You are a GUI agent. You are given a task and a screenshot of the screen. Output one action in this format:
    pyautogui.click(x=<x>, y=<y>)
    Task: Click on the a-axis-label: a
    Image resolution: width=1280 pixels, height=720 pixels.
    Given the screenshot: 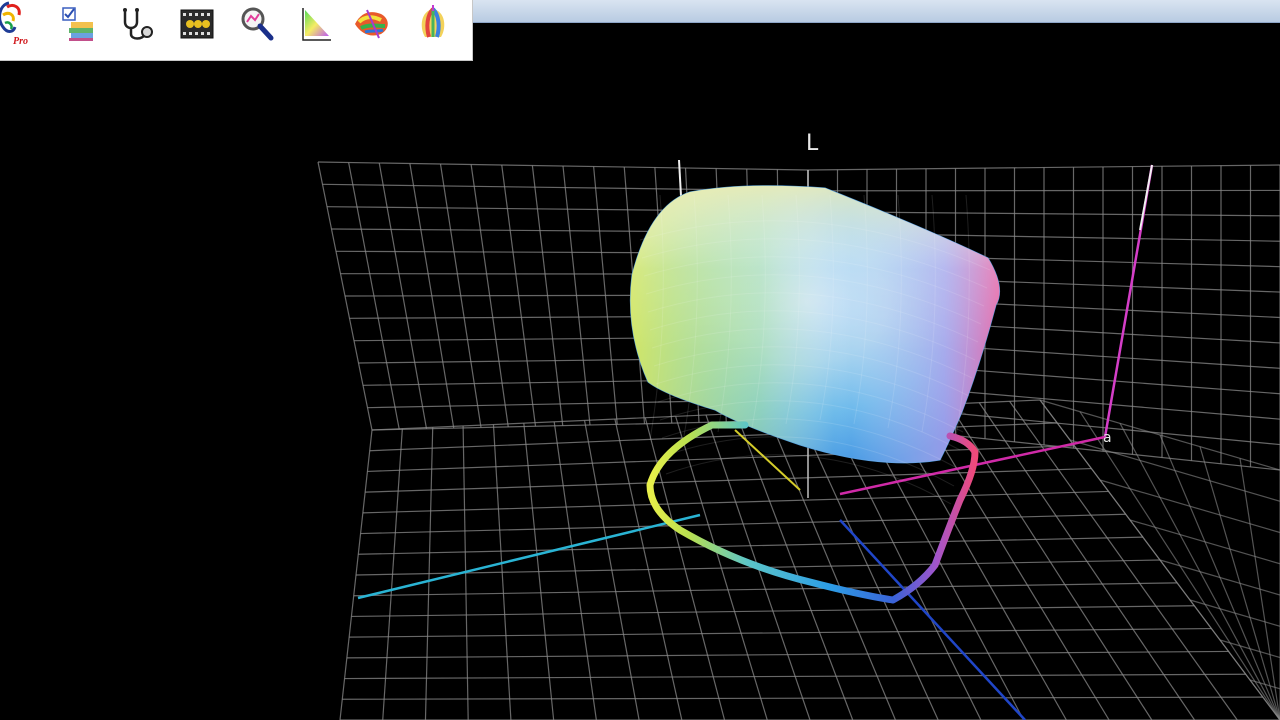 What is the action you would take?
    pyautogui.click(x=1107, y=438)
    